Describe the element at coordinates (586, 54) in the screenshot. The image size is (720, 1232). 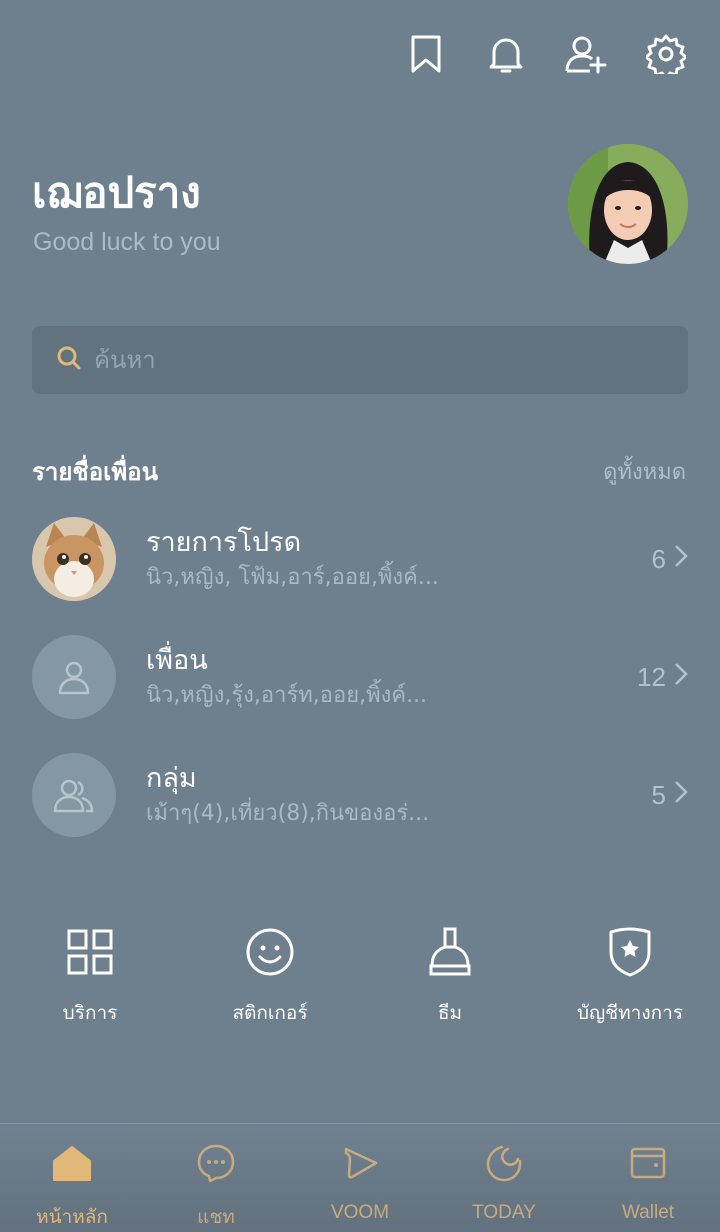
I see `add-friend-icon` at that location.